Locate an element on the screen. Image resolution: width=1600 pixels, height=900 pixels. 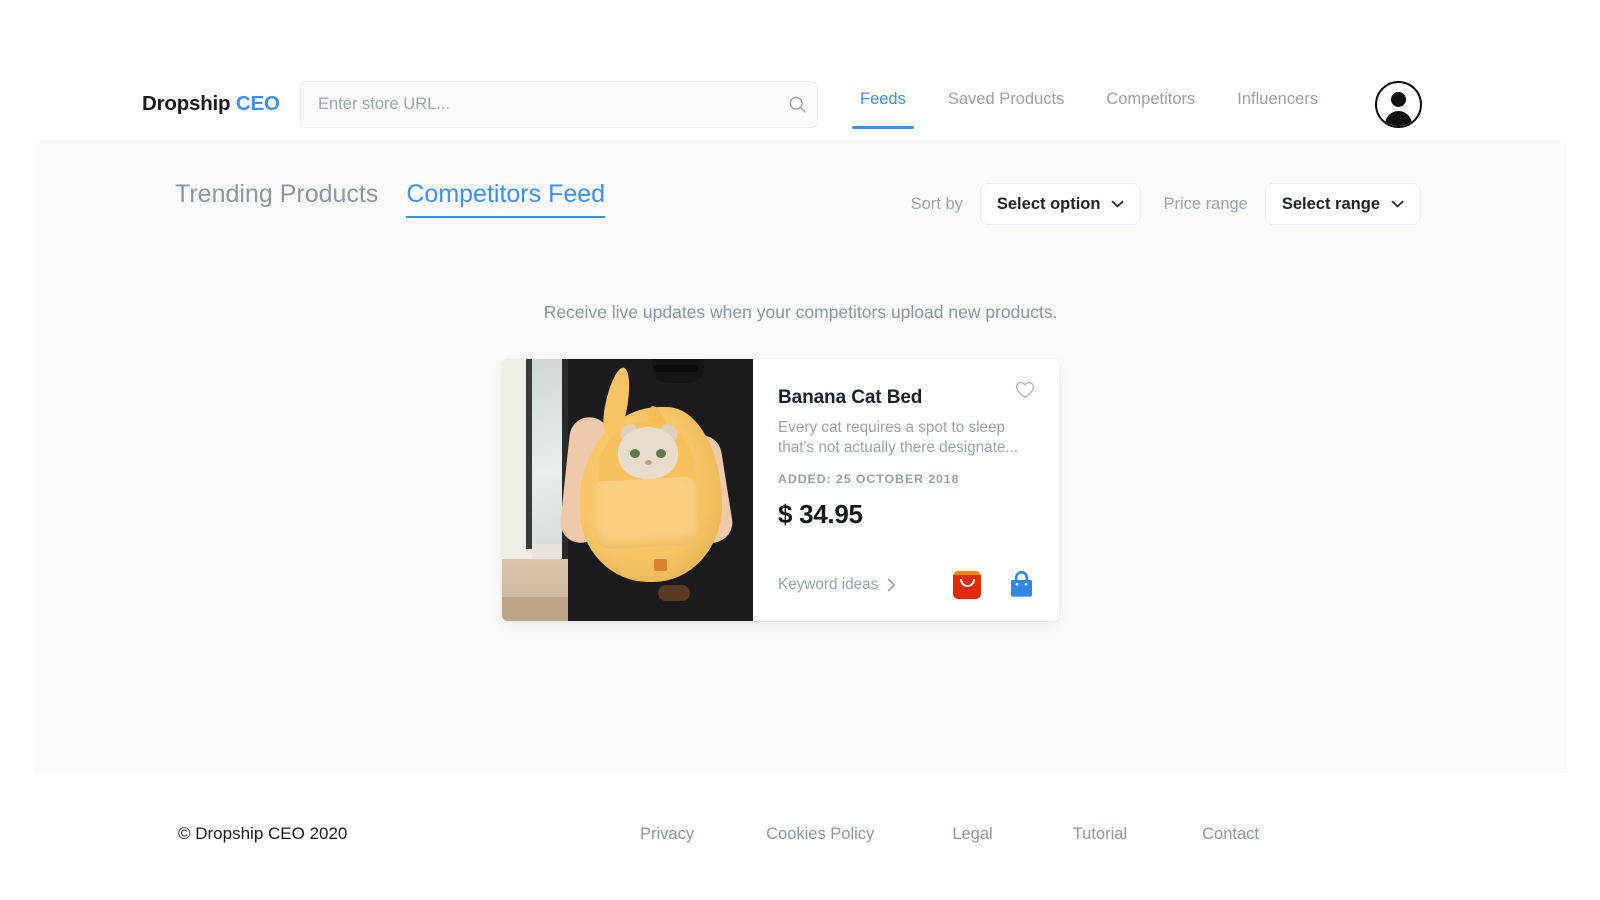
brand-name-accent: CEO is located at coordinates (257, 103).